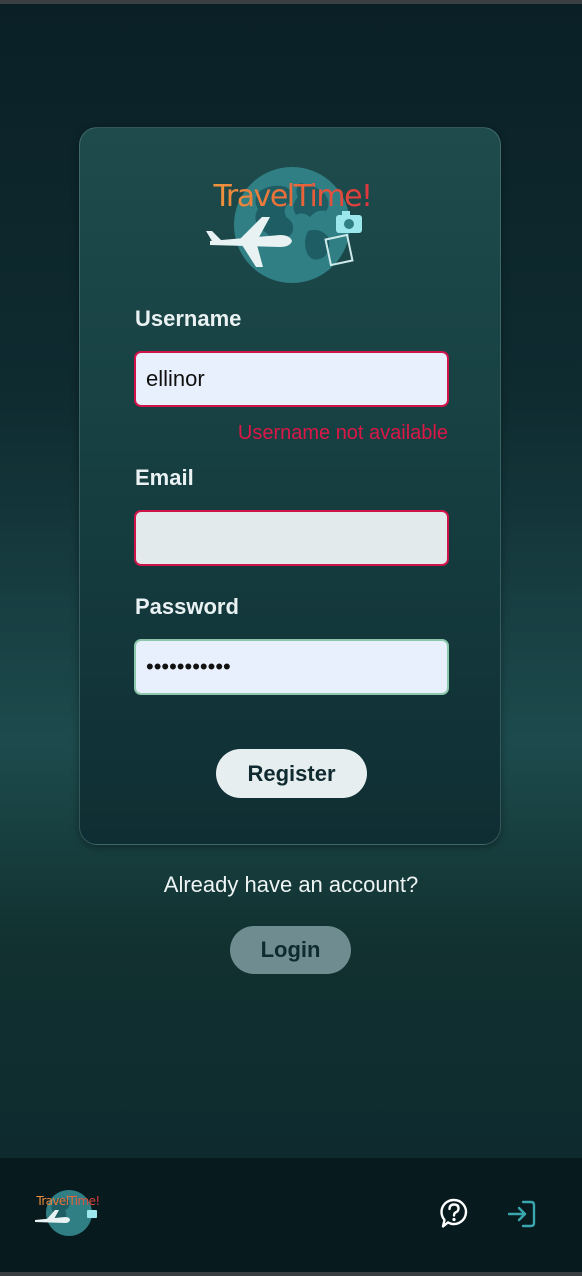  What do you see at coordinates (292, 196) in the screenshot?
I see `logo-text: TravelTime!` at bounding box center [292, 196].